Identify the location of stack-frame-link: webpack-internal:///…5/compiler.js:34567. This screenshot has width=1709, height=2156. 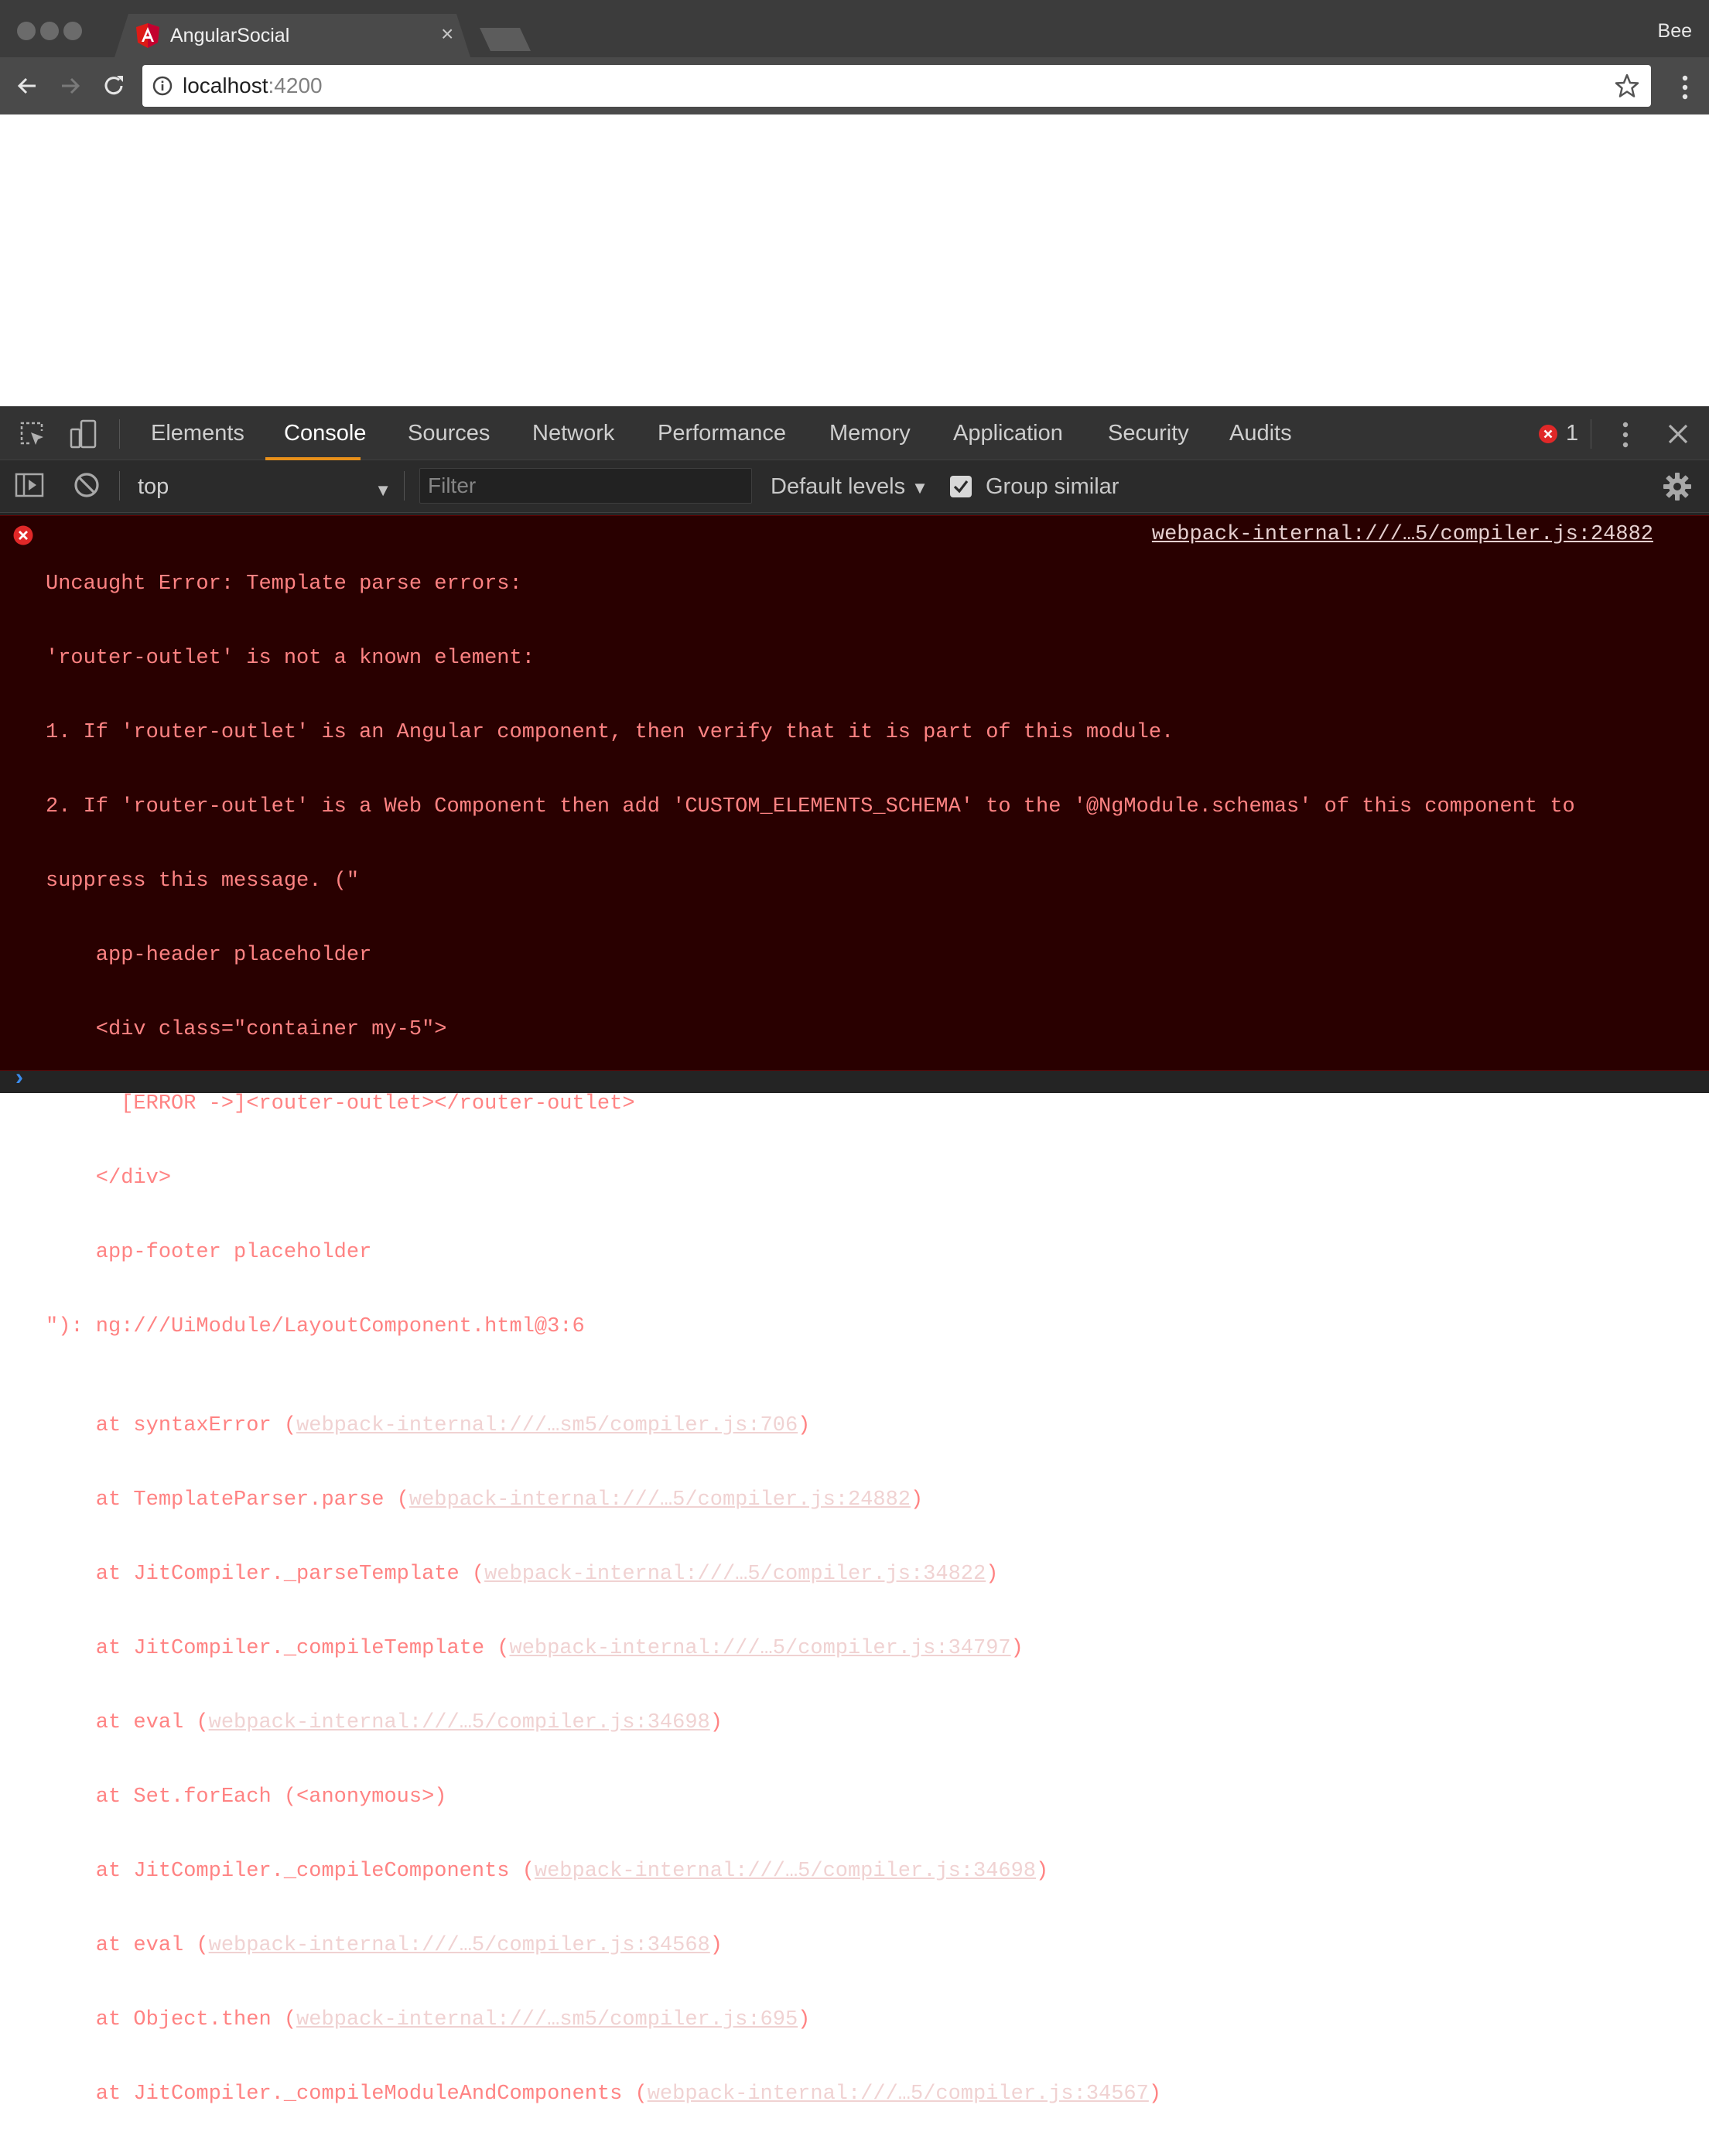
(898, 2094).